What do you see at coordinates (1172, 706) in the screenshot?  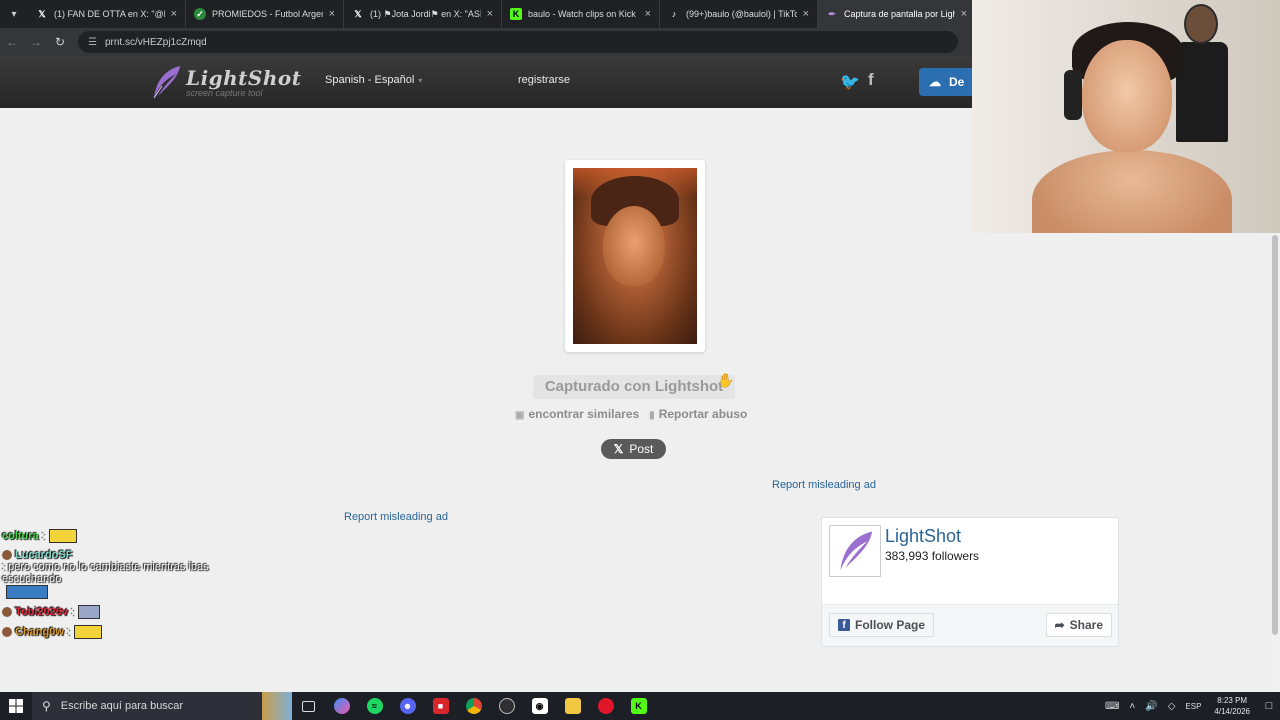 I see `network-icon: ◇` at bounding box center [1172, 706].